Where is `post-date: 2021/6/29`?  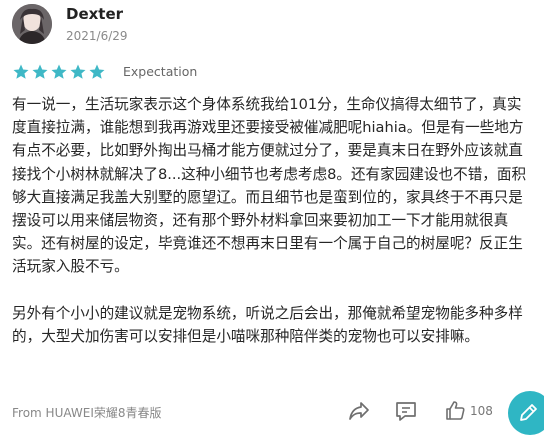 post-date: 2021/6/29 is located at coordinates (97, 36).